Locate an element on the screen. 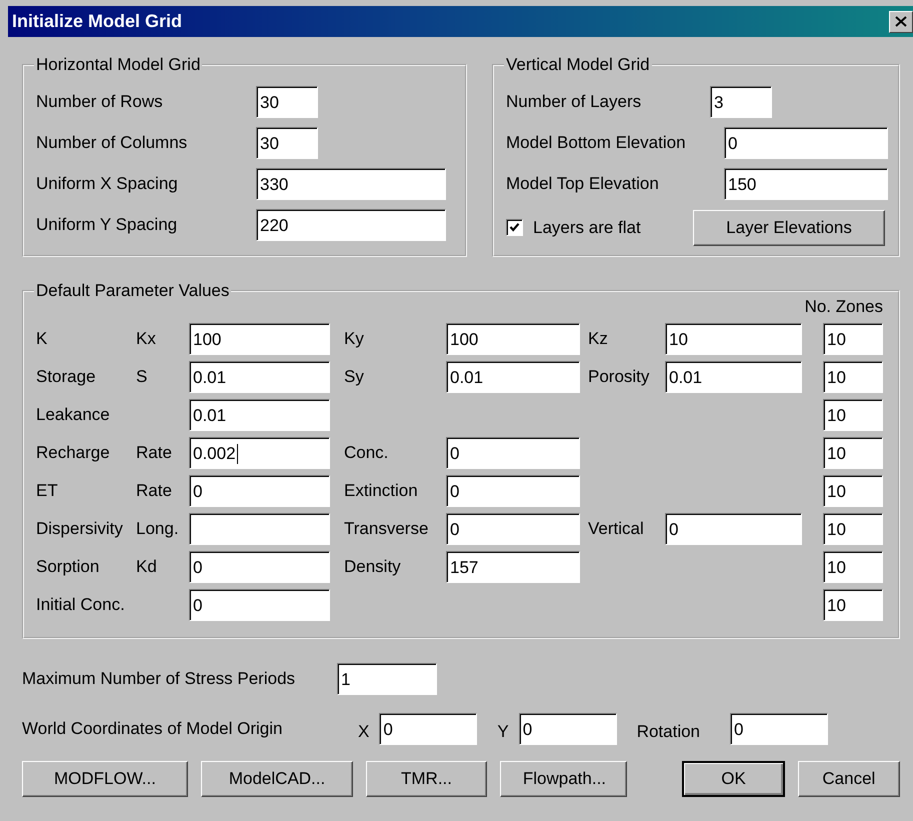 The width and height of the screenshot is (913, 821). parameter-label: Sy is located at coordinates (354, 377).